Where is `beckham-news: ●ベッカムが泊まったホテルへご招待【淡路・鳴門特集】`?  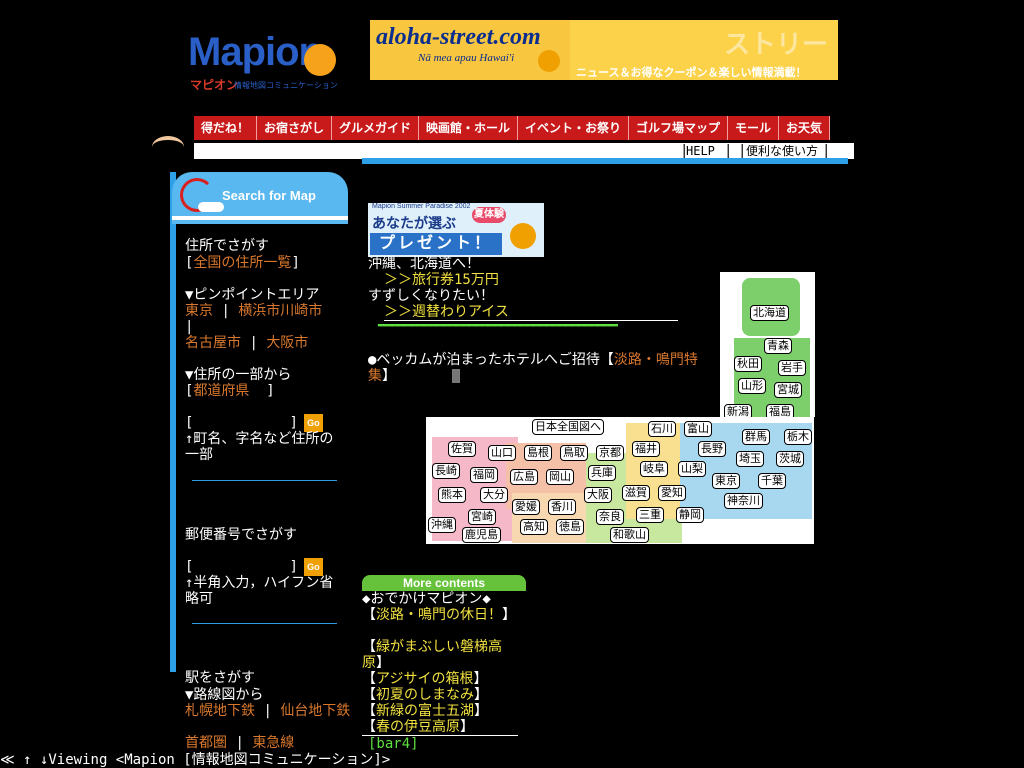 beckham-news: ●ベッカムが泊まったホテルへご招待【淡路・鳴門特集】 is located at coordinates (538, 368).